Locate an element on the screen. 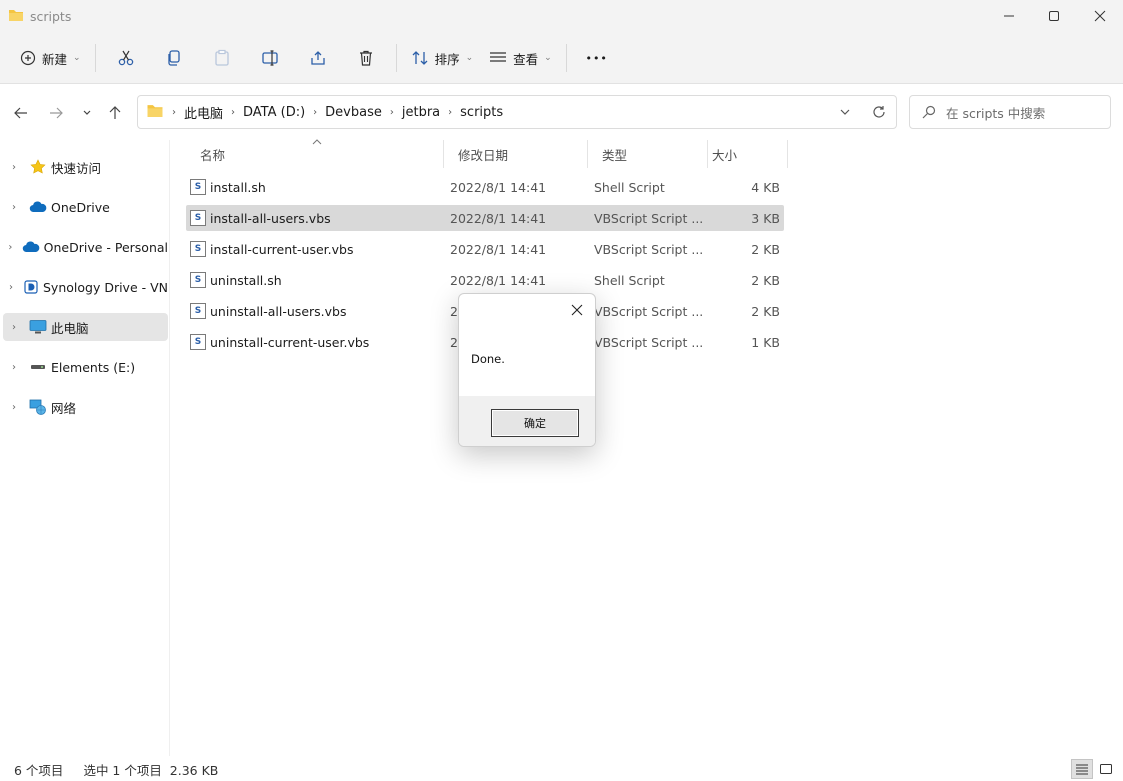 The image size is (1123, 781). column-header-type: 类型 is located at coordinates (648, 154).